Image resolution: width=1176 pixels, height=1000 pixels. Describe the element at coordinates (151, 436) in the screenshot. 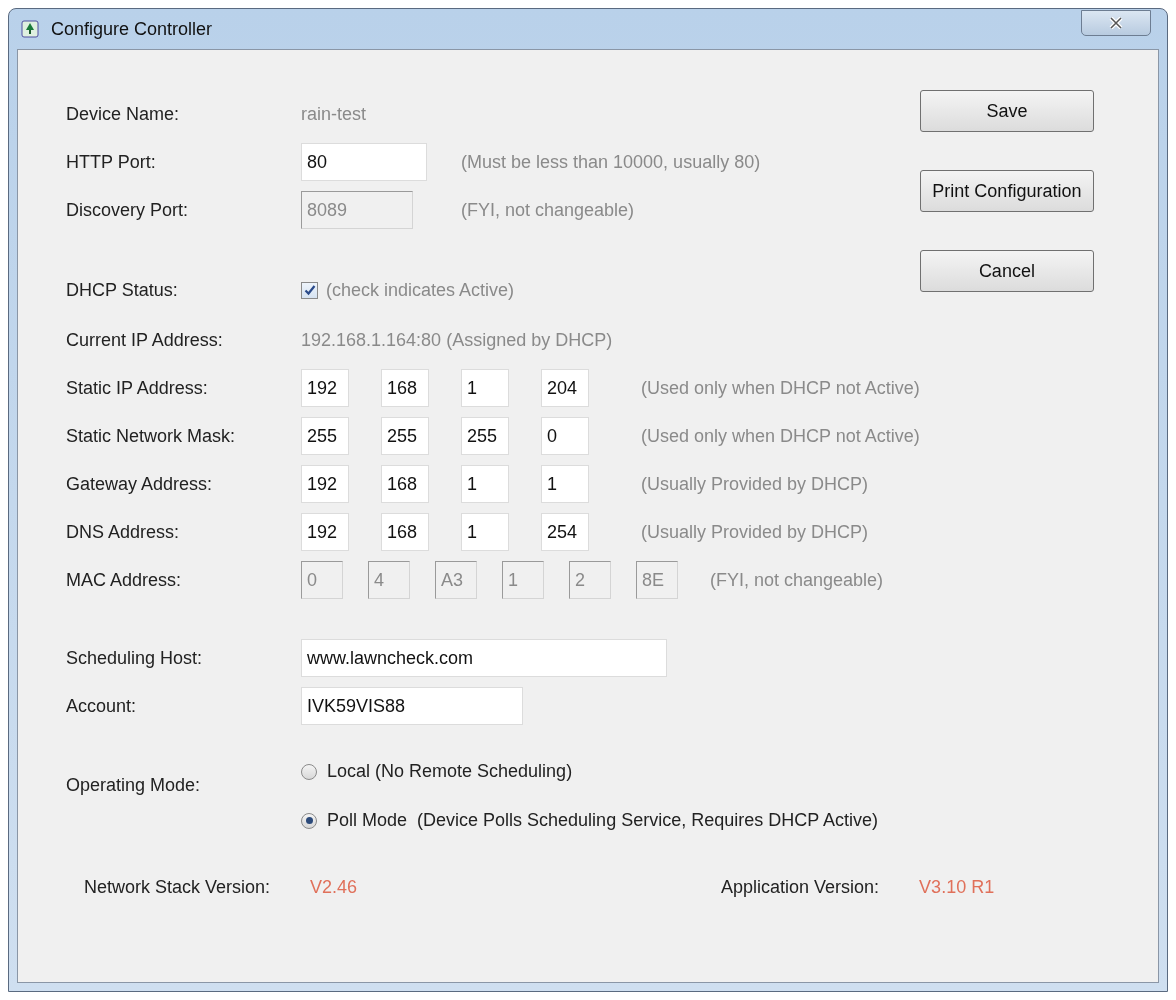

I see `field-label: Static Network Mask:` at that location.